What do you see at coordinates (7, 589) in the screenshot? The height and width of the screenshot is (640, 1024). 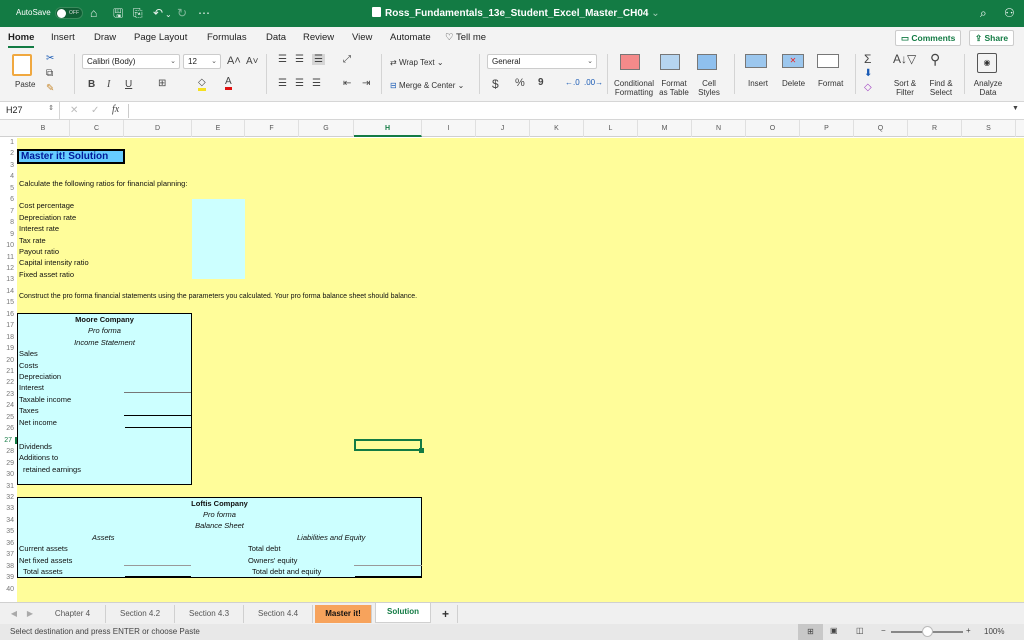 I see `row-header-40: 40` at bounding box center [7, 589].